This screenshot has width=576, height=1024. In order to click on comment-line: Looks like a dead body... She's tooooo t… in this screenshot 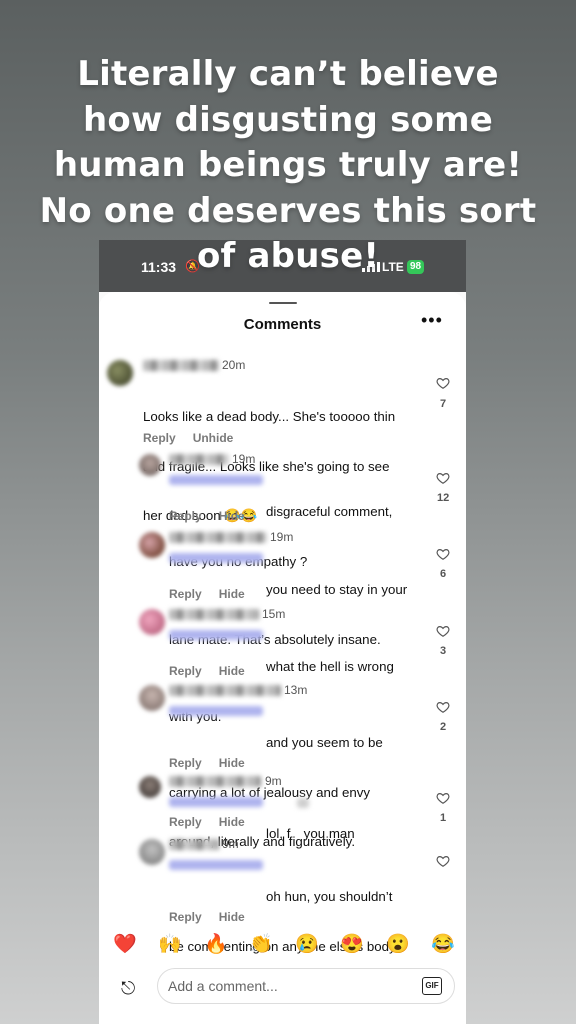, I will do `click(269, 416)`.